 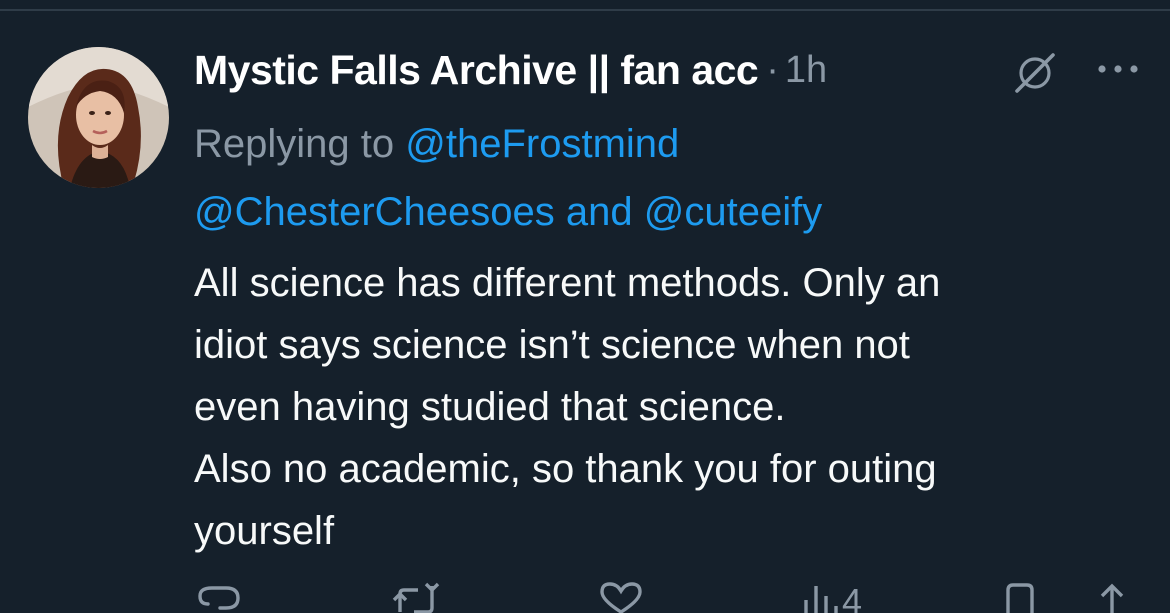 I want to click on divider, so click(x=585, y=10).